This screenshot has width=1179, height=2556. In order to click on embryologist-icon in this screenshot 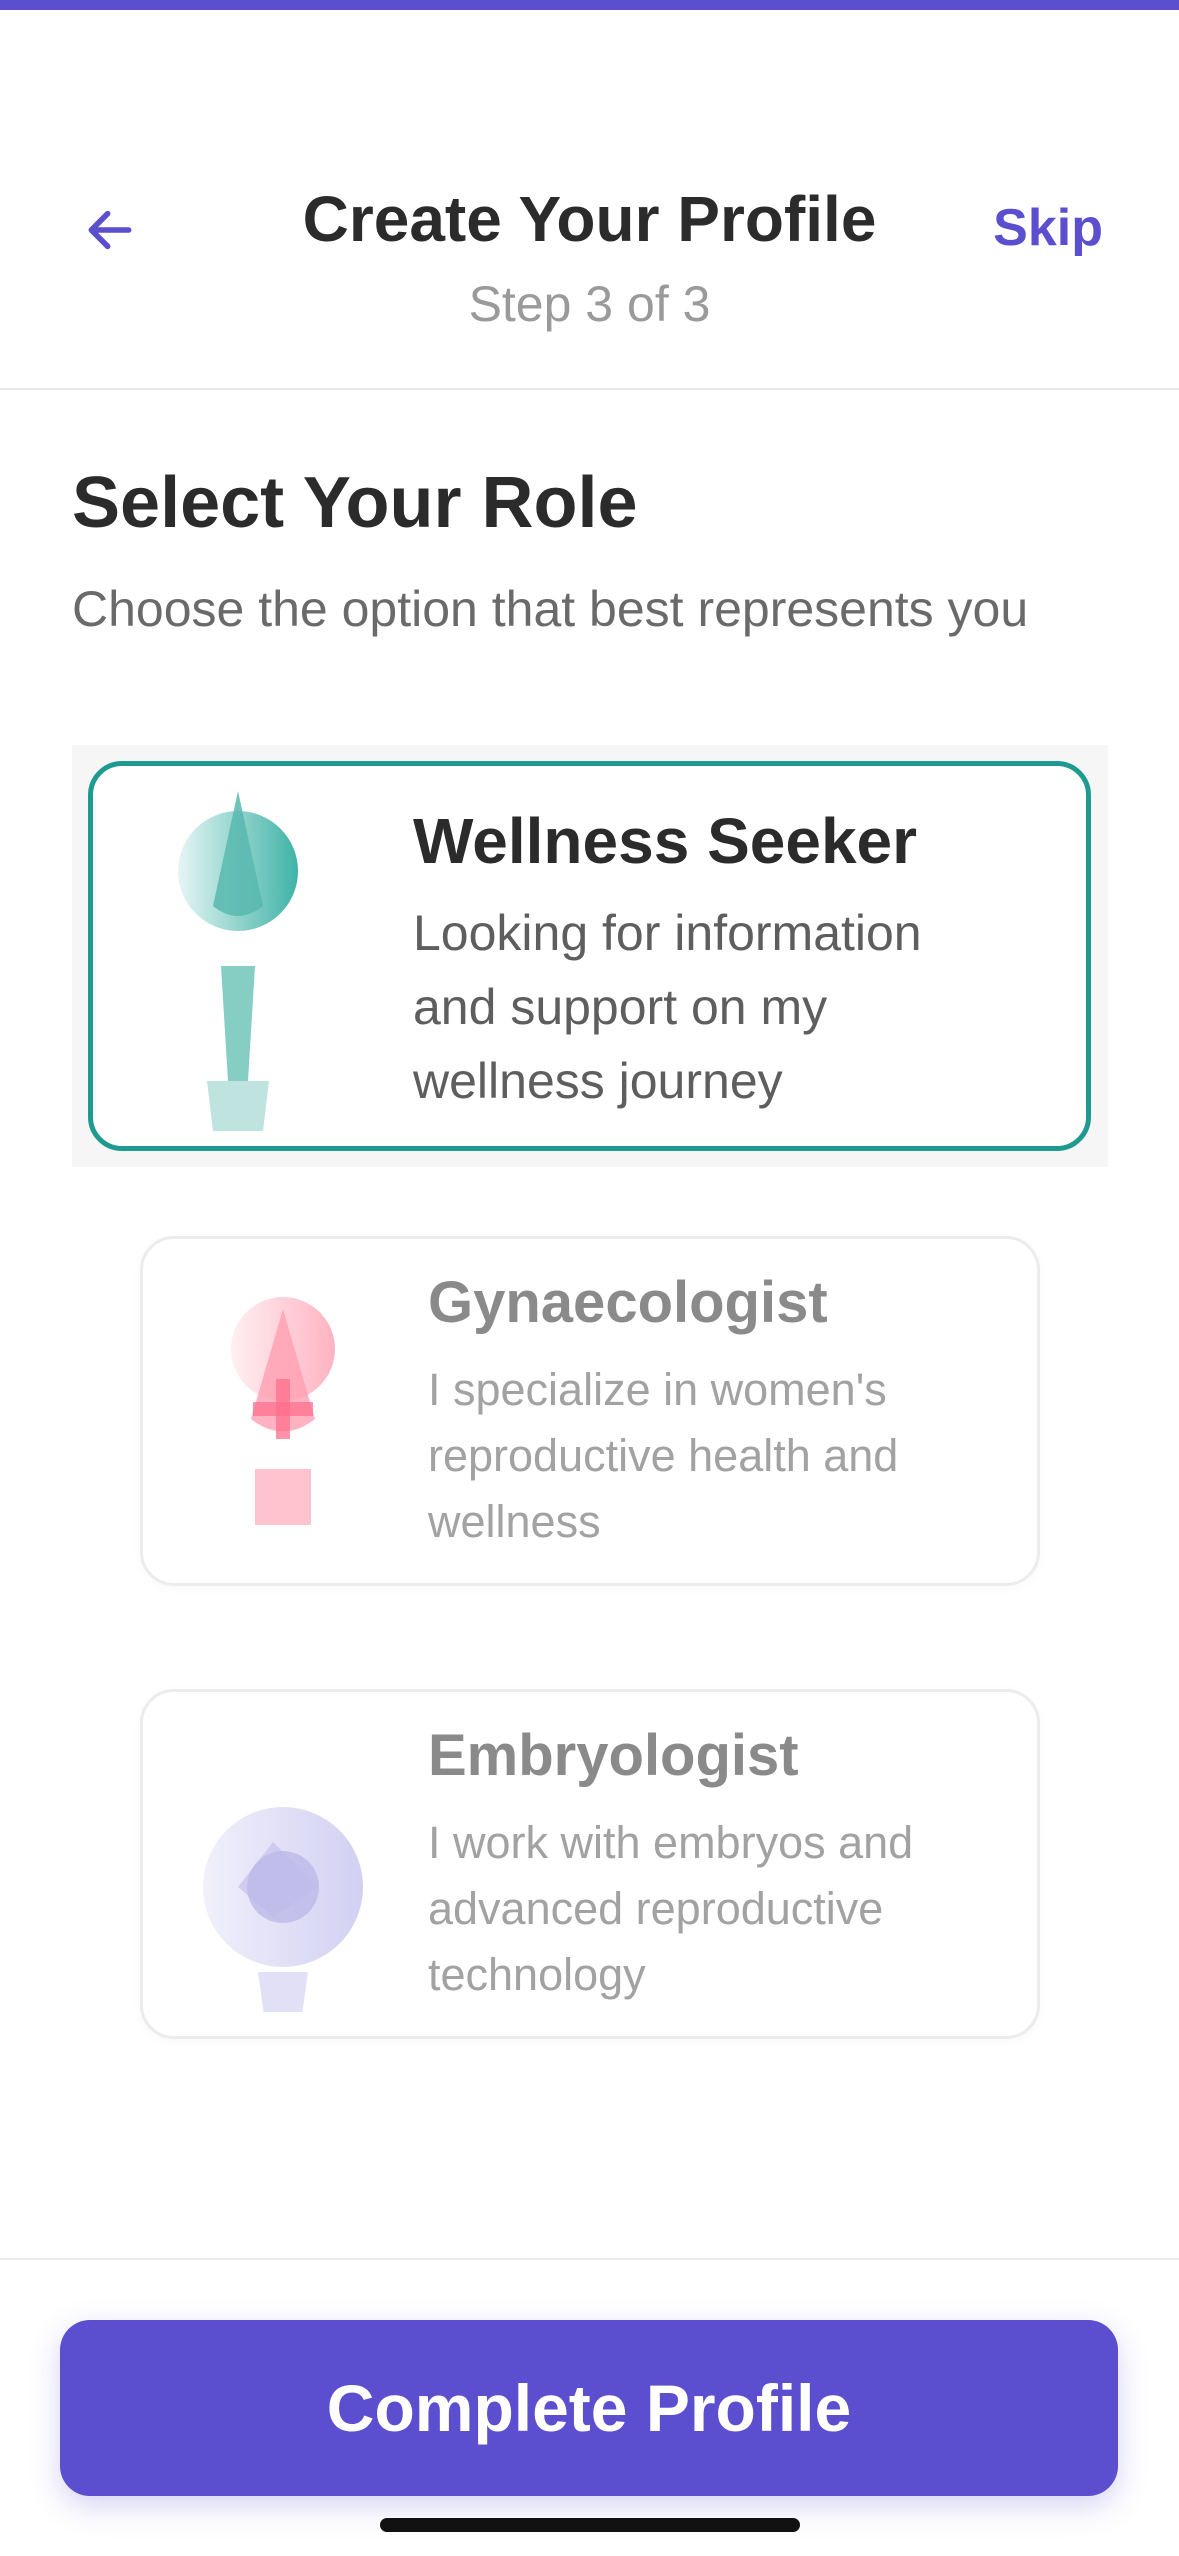, I will do `click(283, 1909)`.